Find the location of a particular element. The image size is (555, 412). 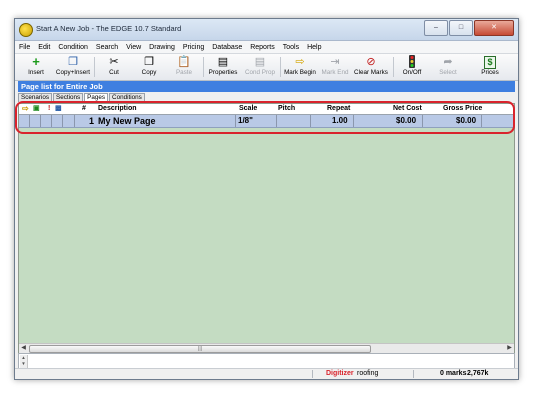

window-title: Start A New Job - The EDGE 10.7 Standard is located at coordinates (109, 28).